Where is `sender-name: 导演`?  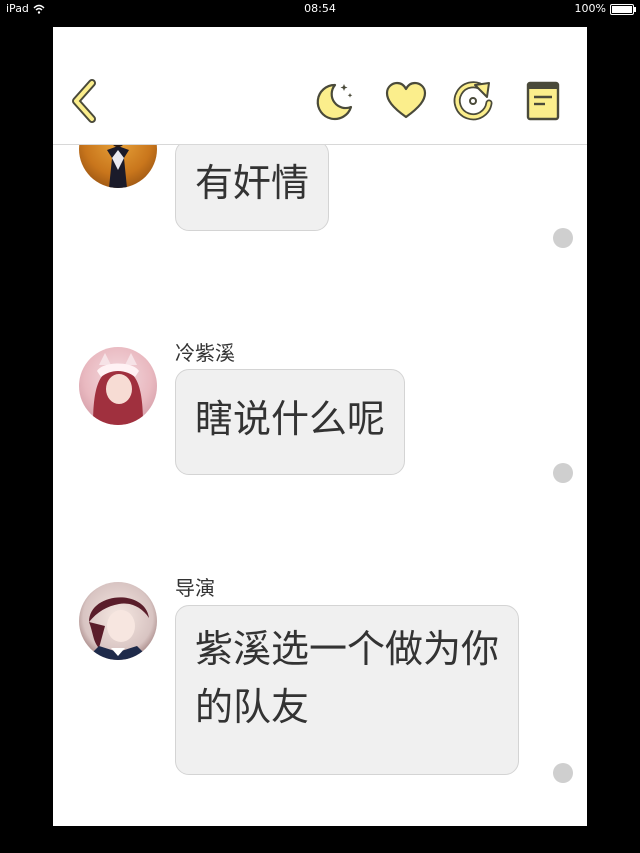
sender-name: 导演 is located at coordinates (195, 588).